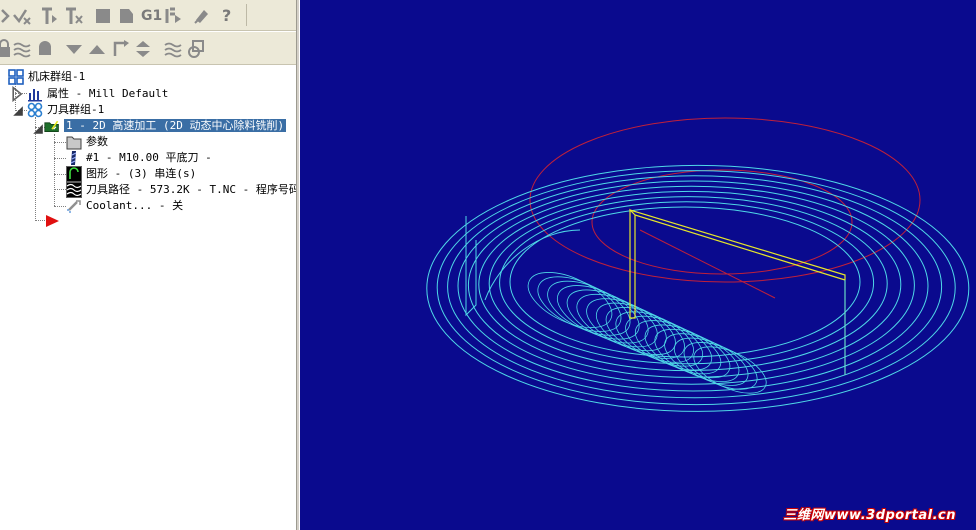  What do you see at coordinates (149, 157) in the screenshot?
I see `tool-label: #1 - M10.00 平底刀 -` at bounding box center [149, 157].